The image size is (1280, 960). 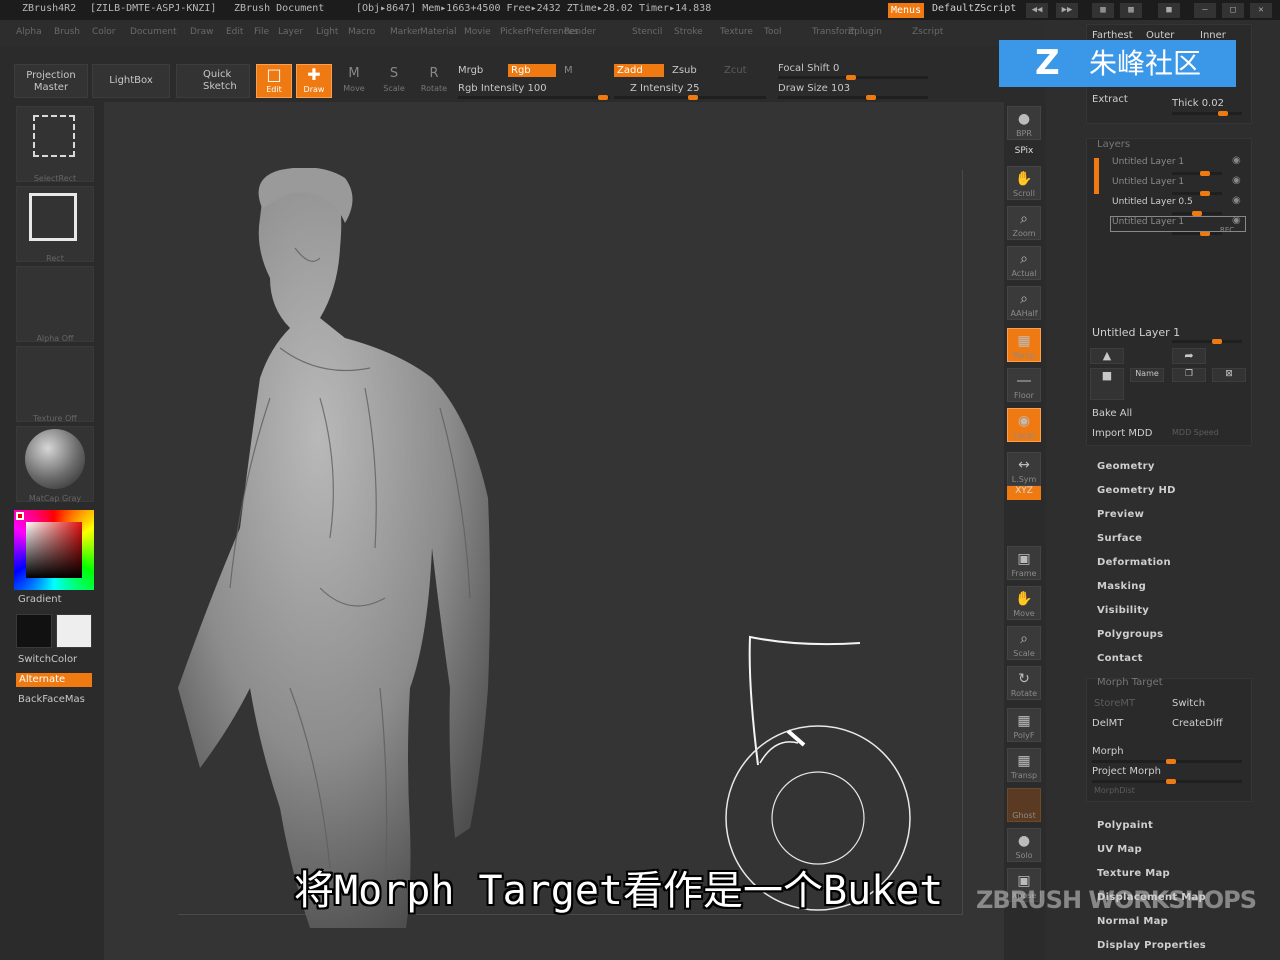 I want to click on menu-render: Render, so click(x=580, y=32).